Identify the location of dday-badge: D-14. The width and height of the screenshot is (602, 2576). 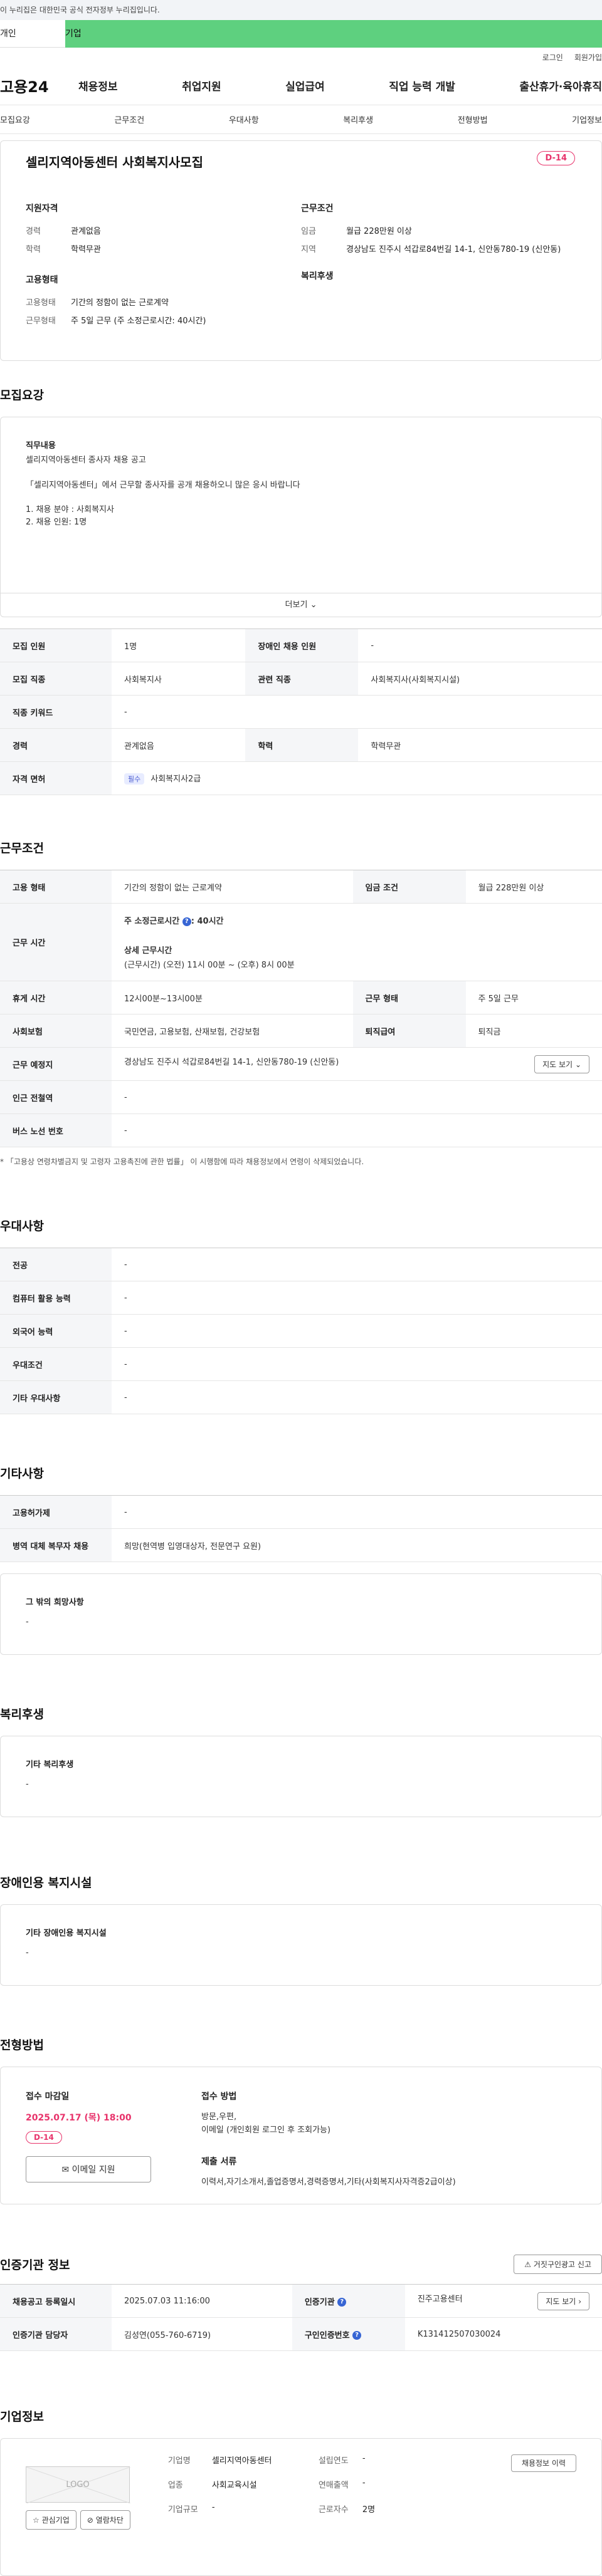
(556, 158).